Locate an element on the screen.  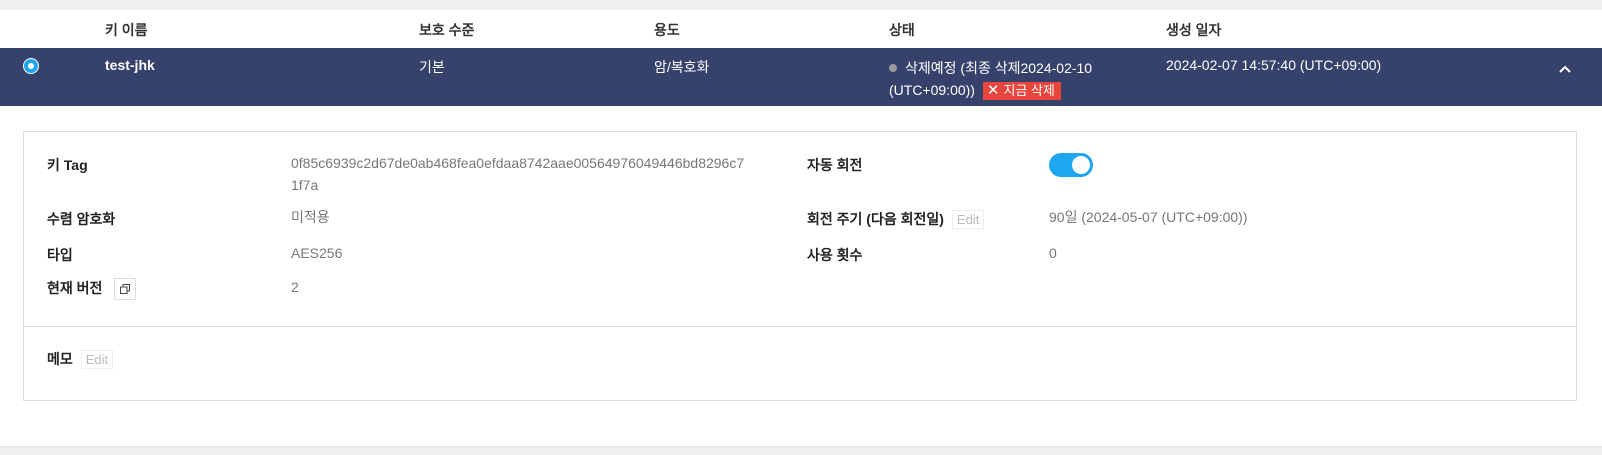
close-icon: ✕ is located at coordinates (993, 90).